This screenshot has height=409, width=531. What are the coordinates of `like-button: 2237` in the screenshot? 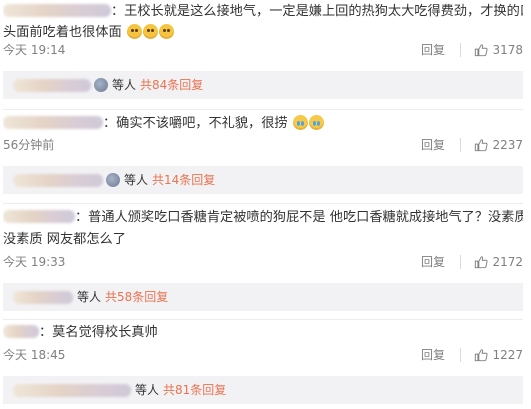 It's located at (498, 145).